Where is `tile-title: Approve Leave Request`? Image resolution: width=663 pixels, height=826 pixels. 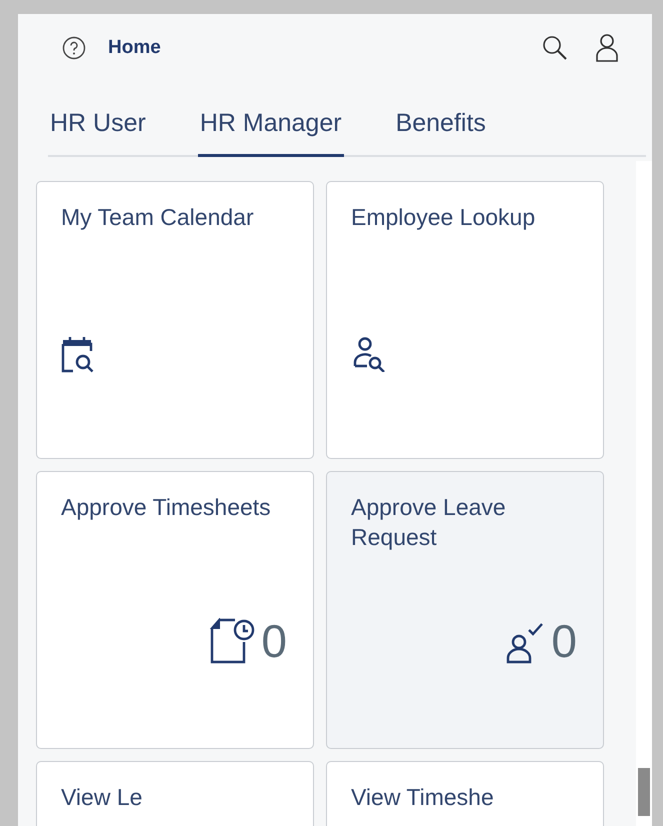 tile-title: Approve Leave Request is located at coordinates (429, 522).